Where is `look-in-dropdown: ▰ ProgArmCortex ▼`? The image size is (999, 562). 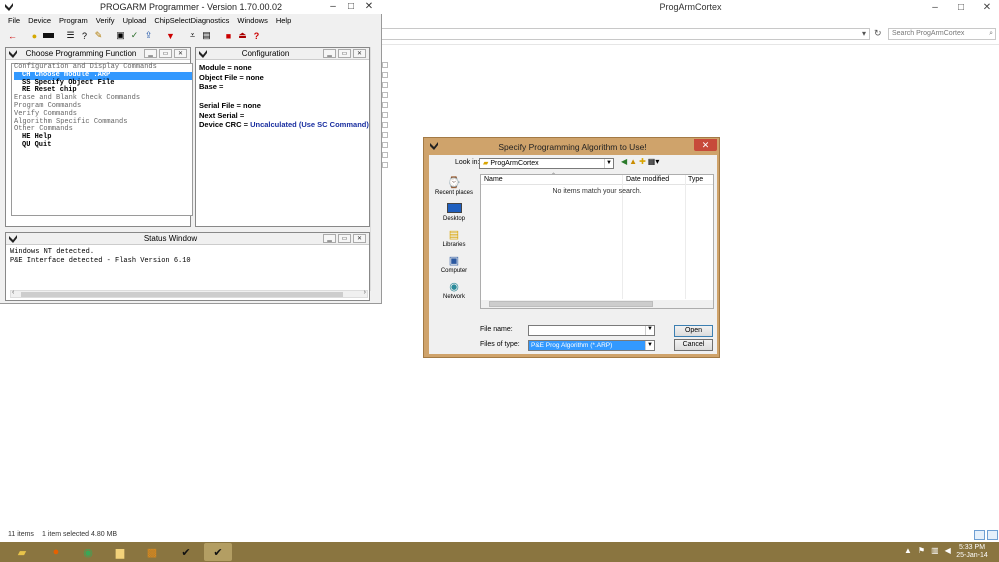 look-in-dropdown: ▰ ProgArmCortex ▼ is located at coordinates (546, 163).